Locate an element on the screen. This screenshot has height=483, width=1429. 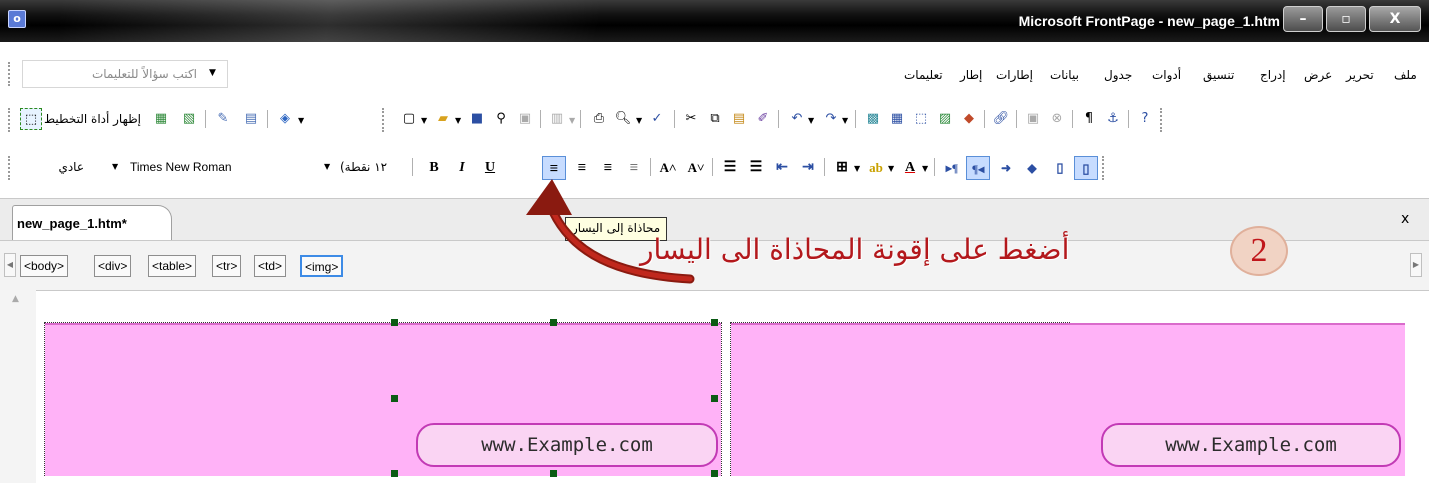
undo-dropdown-icon: ▼ is located at coordinates (811, 120).